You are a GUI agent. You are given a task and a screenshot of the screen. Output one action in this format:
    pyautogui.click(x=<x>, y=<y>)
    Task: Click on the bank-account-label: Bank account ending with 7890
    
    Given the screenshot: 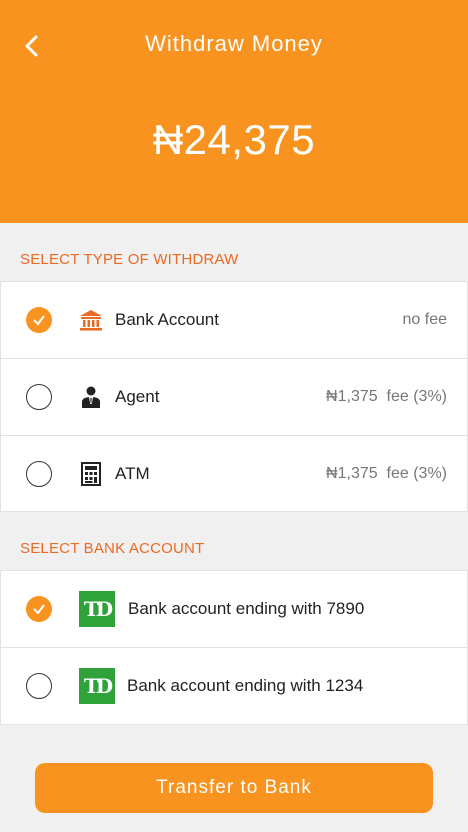 What is the action you would take?
    pyautogui.click(x=246, y=608)
    